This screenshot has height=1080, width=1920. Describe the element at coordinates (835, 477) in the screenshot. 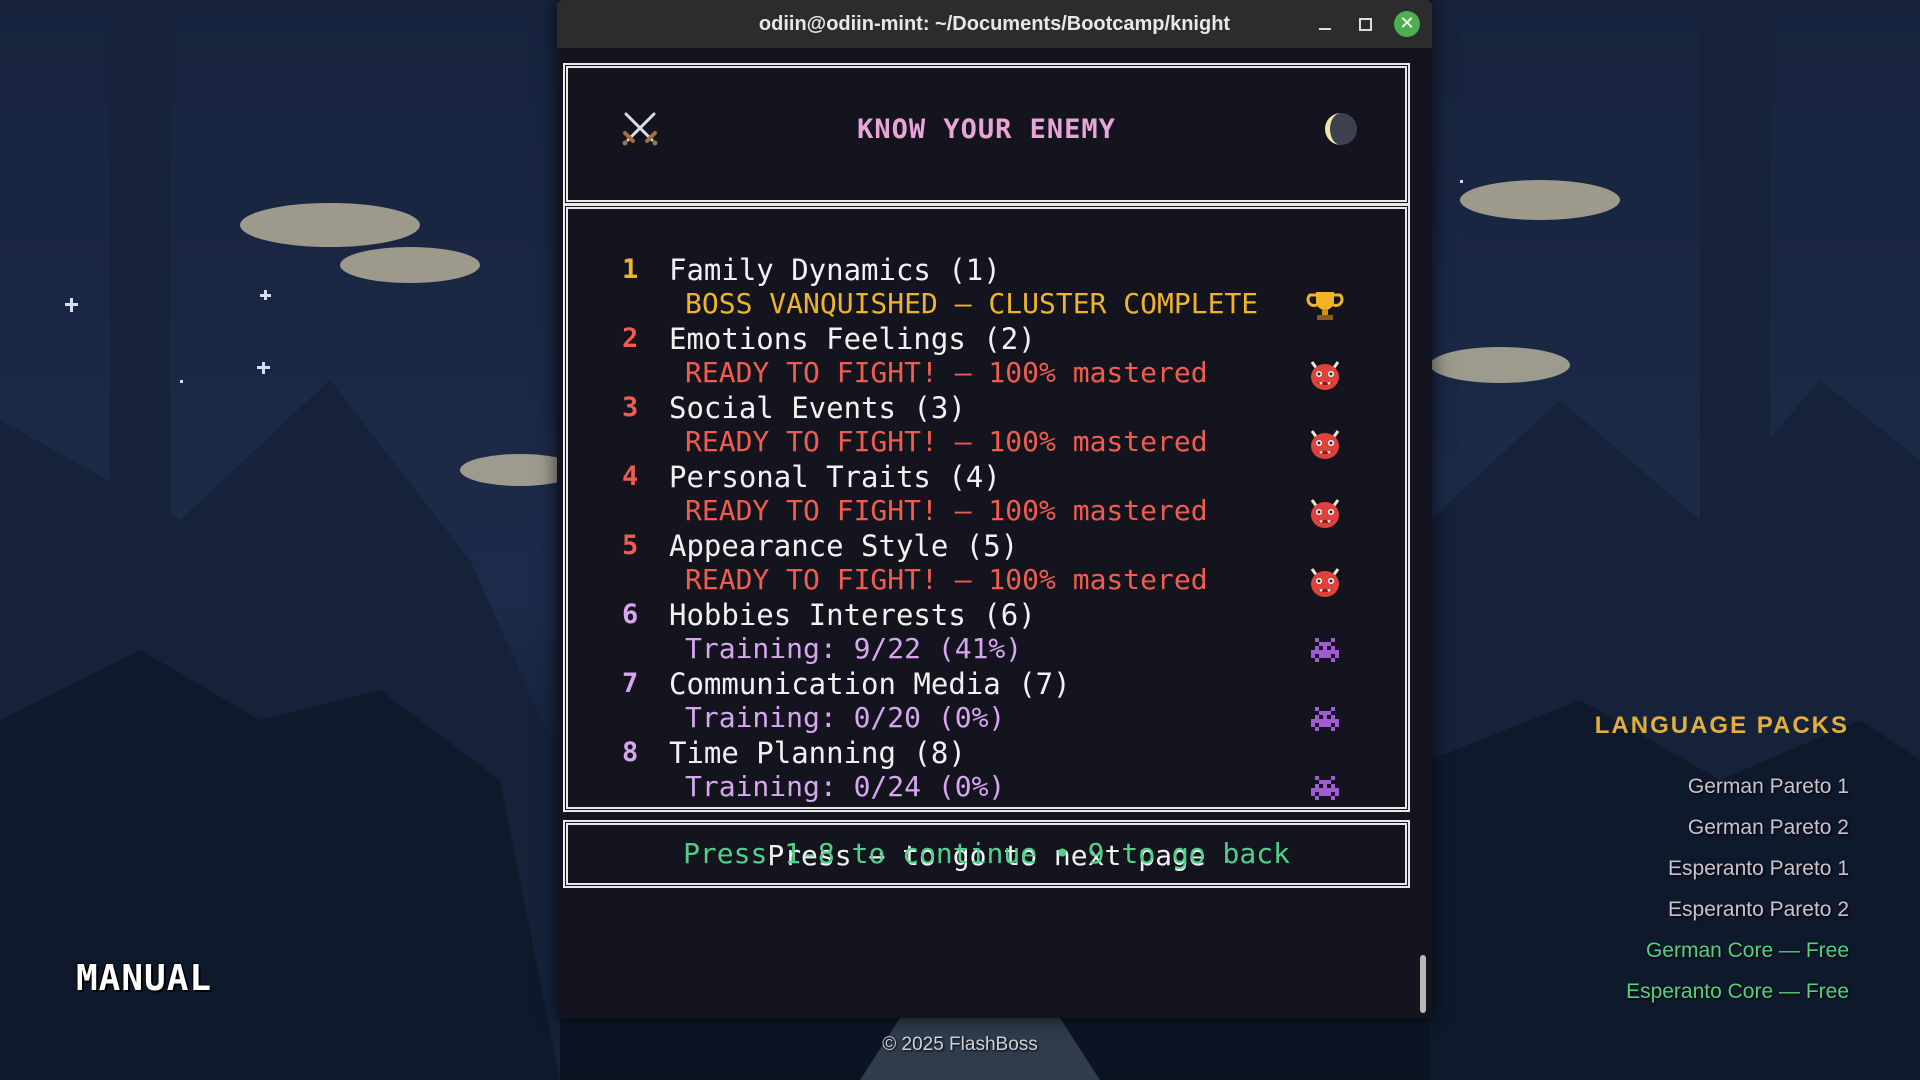

I see `cluster-name: Personal Traits (4)` at that location.